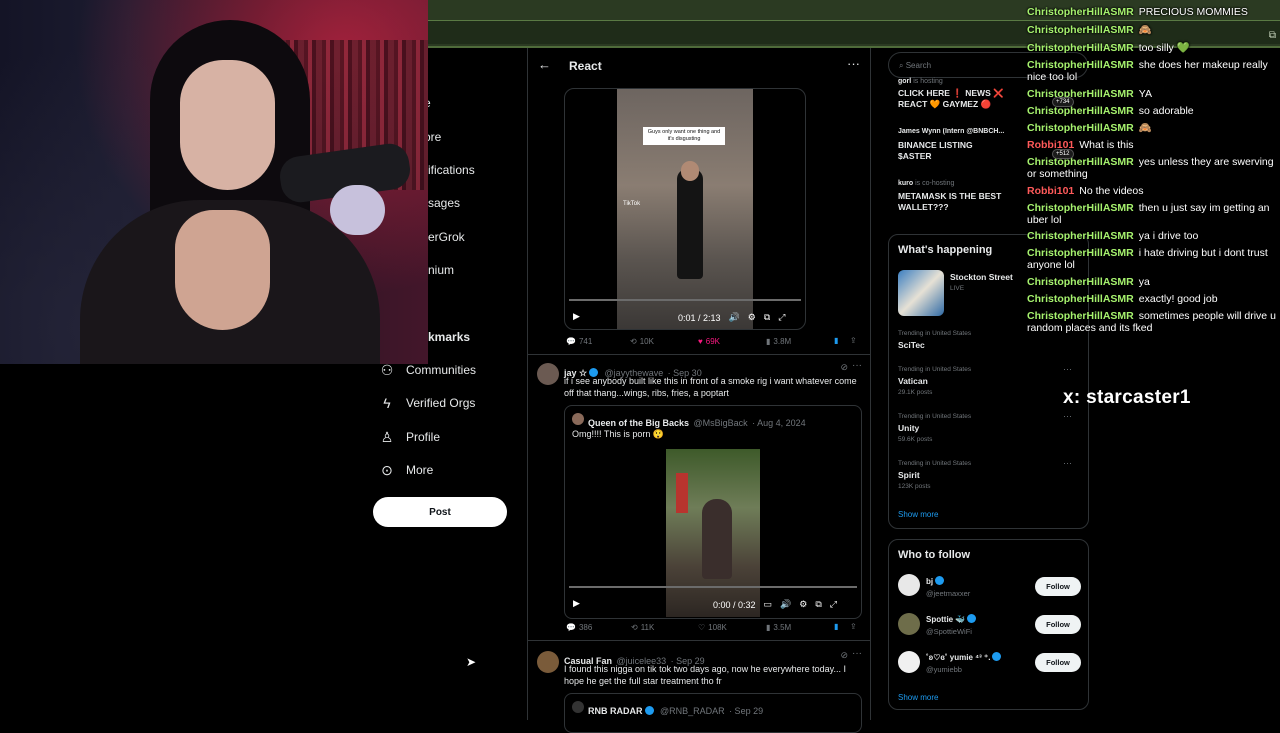 This screenshot has width=1280, height=733. I want to click on featured-thumbnail, so click(921, 293).